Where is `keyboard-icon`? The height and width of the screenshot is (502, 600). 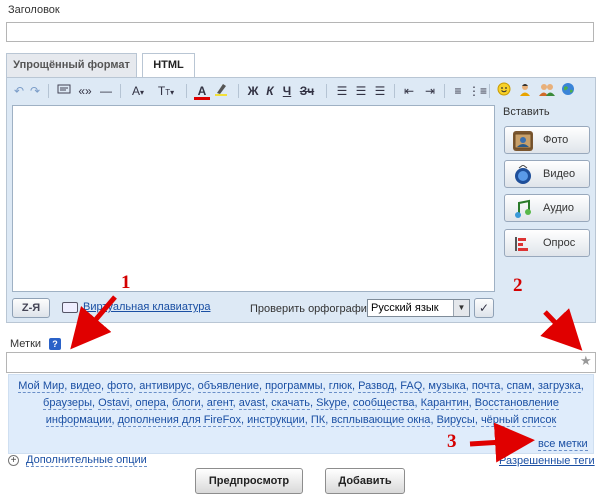 keyboard-icon is located at coordinates (70, 307).